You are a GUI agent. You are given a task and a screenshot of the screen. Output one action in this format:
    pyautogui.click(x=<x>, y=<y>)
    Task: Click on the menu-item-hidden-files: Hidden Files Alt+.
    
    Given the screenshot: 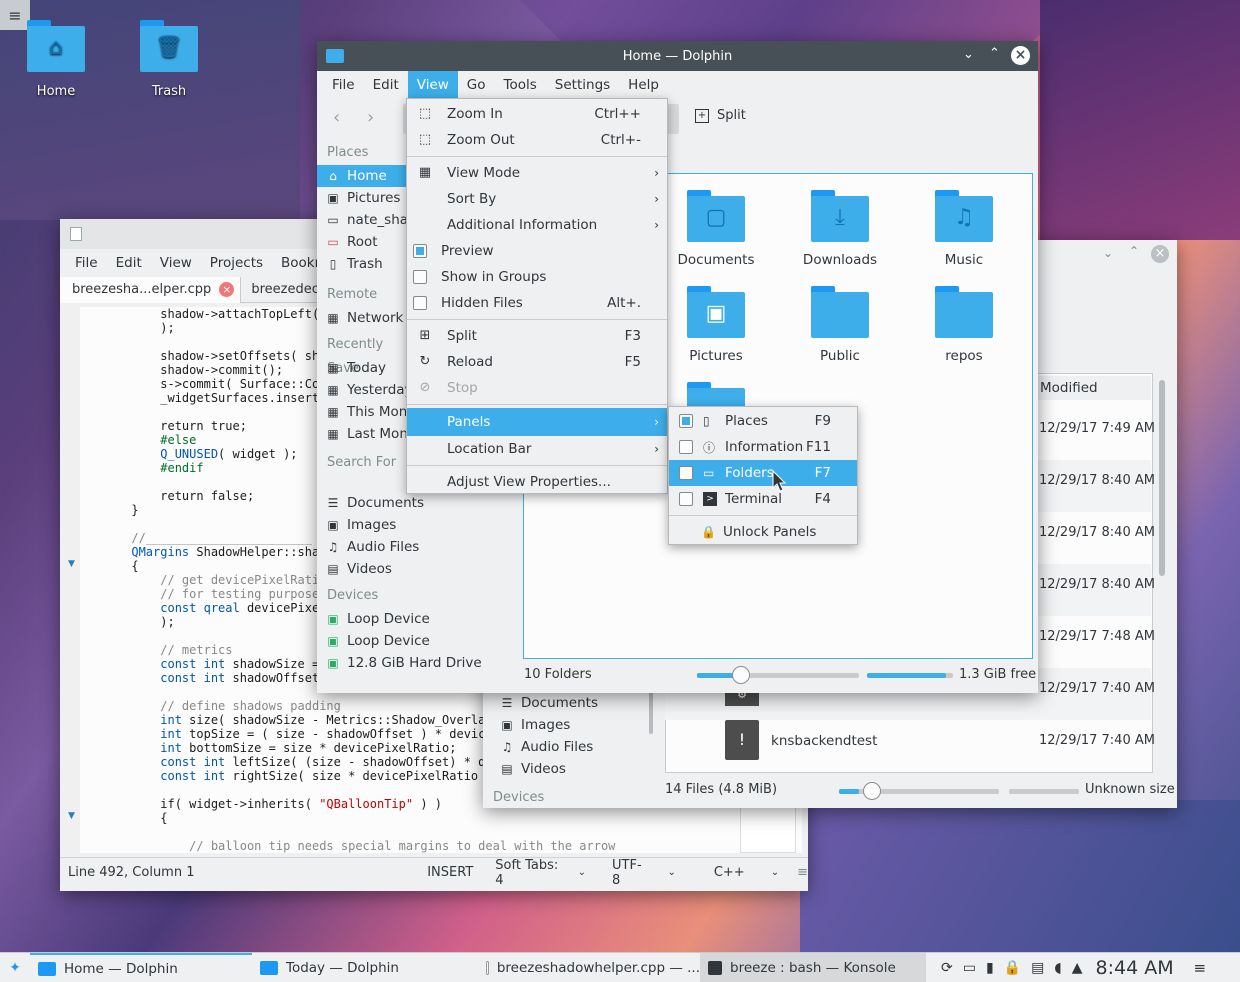 What is the action you would take?
    pyautogui.click(x=537, y=303)
    